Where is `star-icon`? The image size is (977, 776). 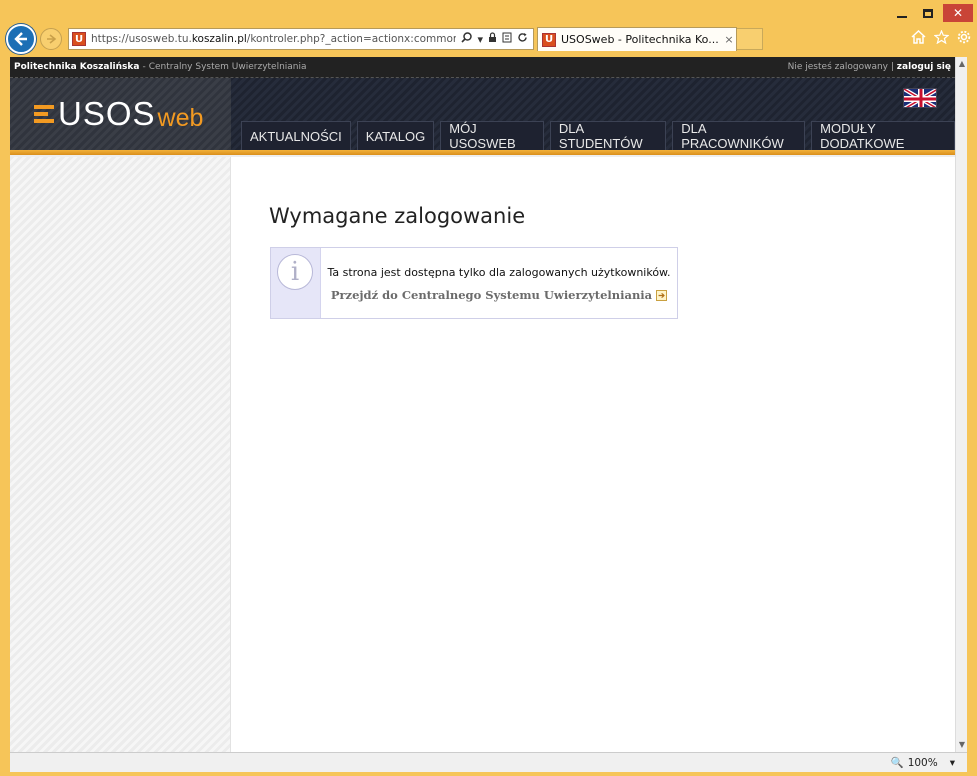 star-icon is located at coordinates (941, 38).